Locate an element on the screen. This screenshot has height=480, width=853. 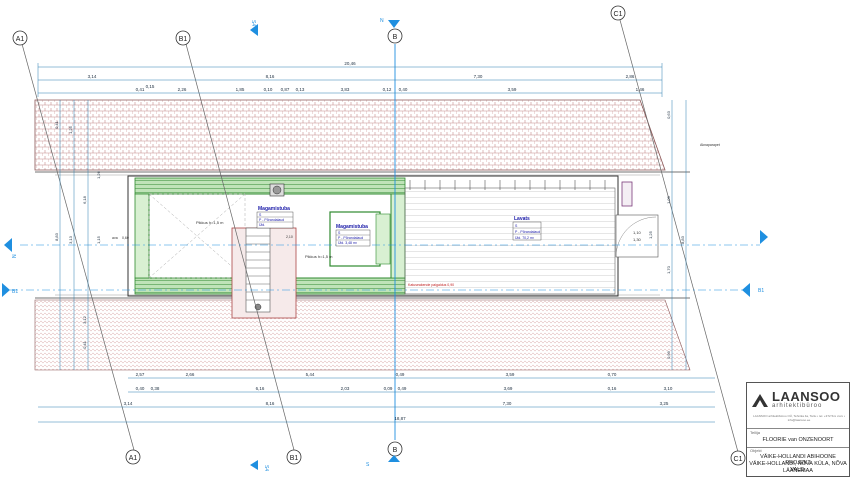
room3-row-2: Üld. 70,2 m² is located at coordinates (525, 238).